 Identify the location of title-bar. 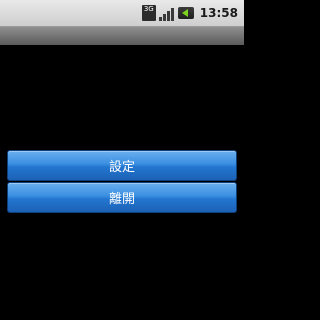
(122, 36).